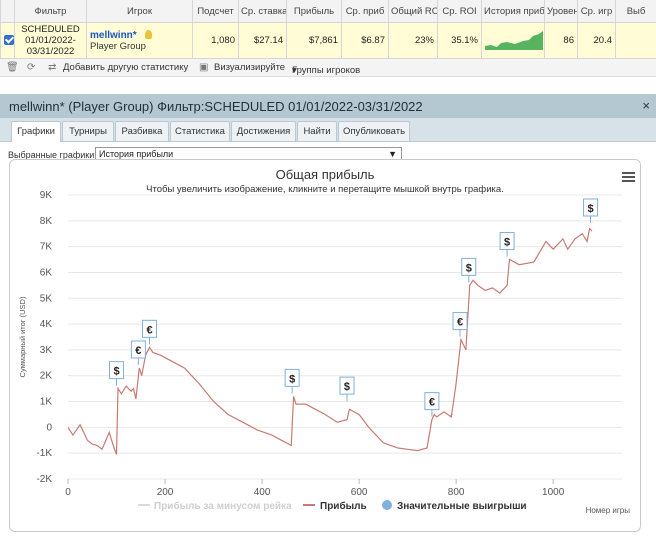  What do you see at coordinates (343, 506) in the screenshot?
I see `legend-profit-label: Прибыль` at bounding box center [343, 506].